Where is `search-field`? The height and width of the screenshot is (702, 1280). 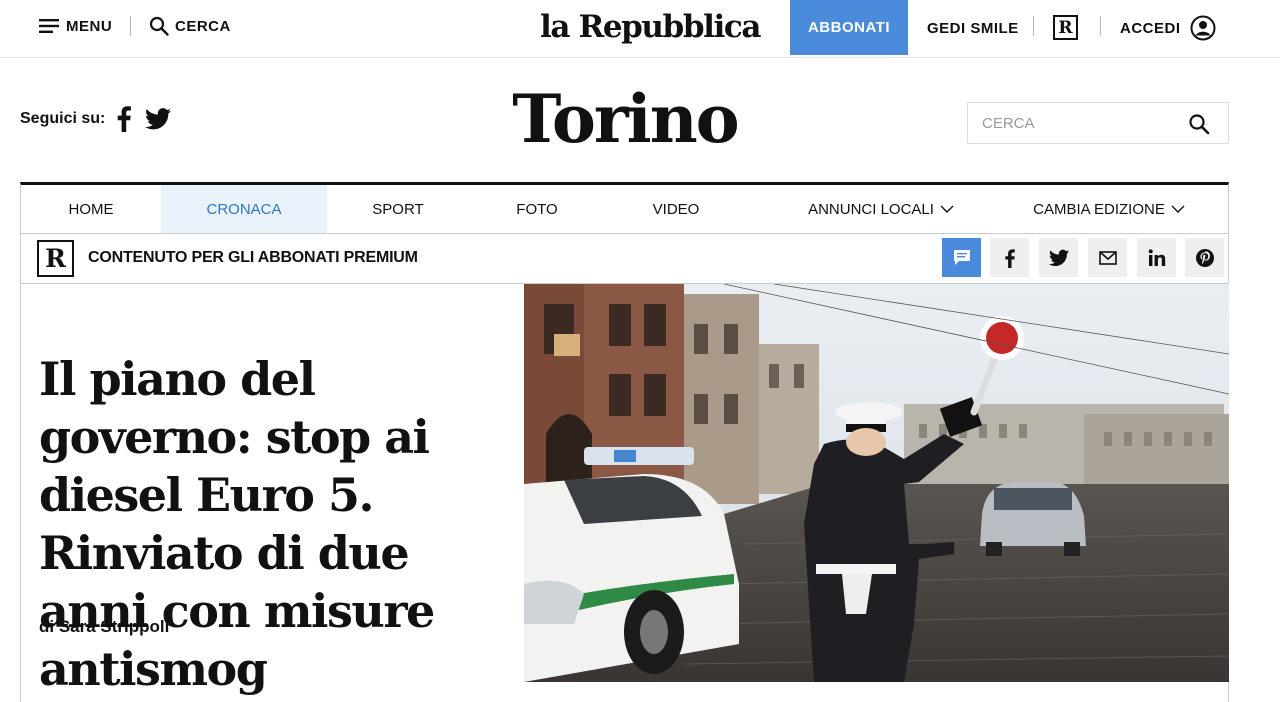 search-field is located at coordinates (1098, 123).